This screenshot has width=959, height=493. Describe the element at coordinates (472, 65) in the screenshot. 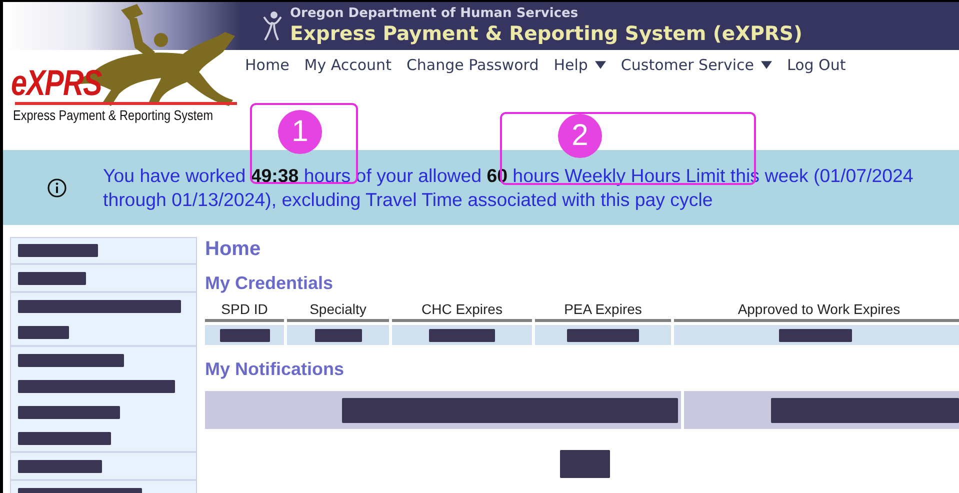

I see `nav-link: Change Password` at that location.